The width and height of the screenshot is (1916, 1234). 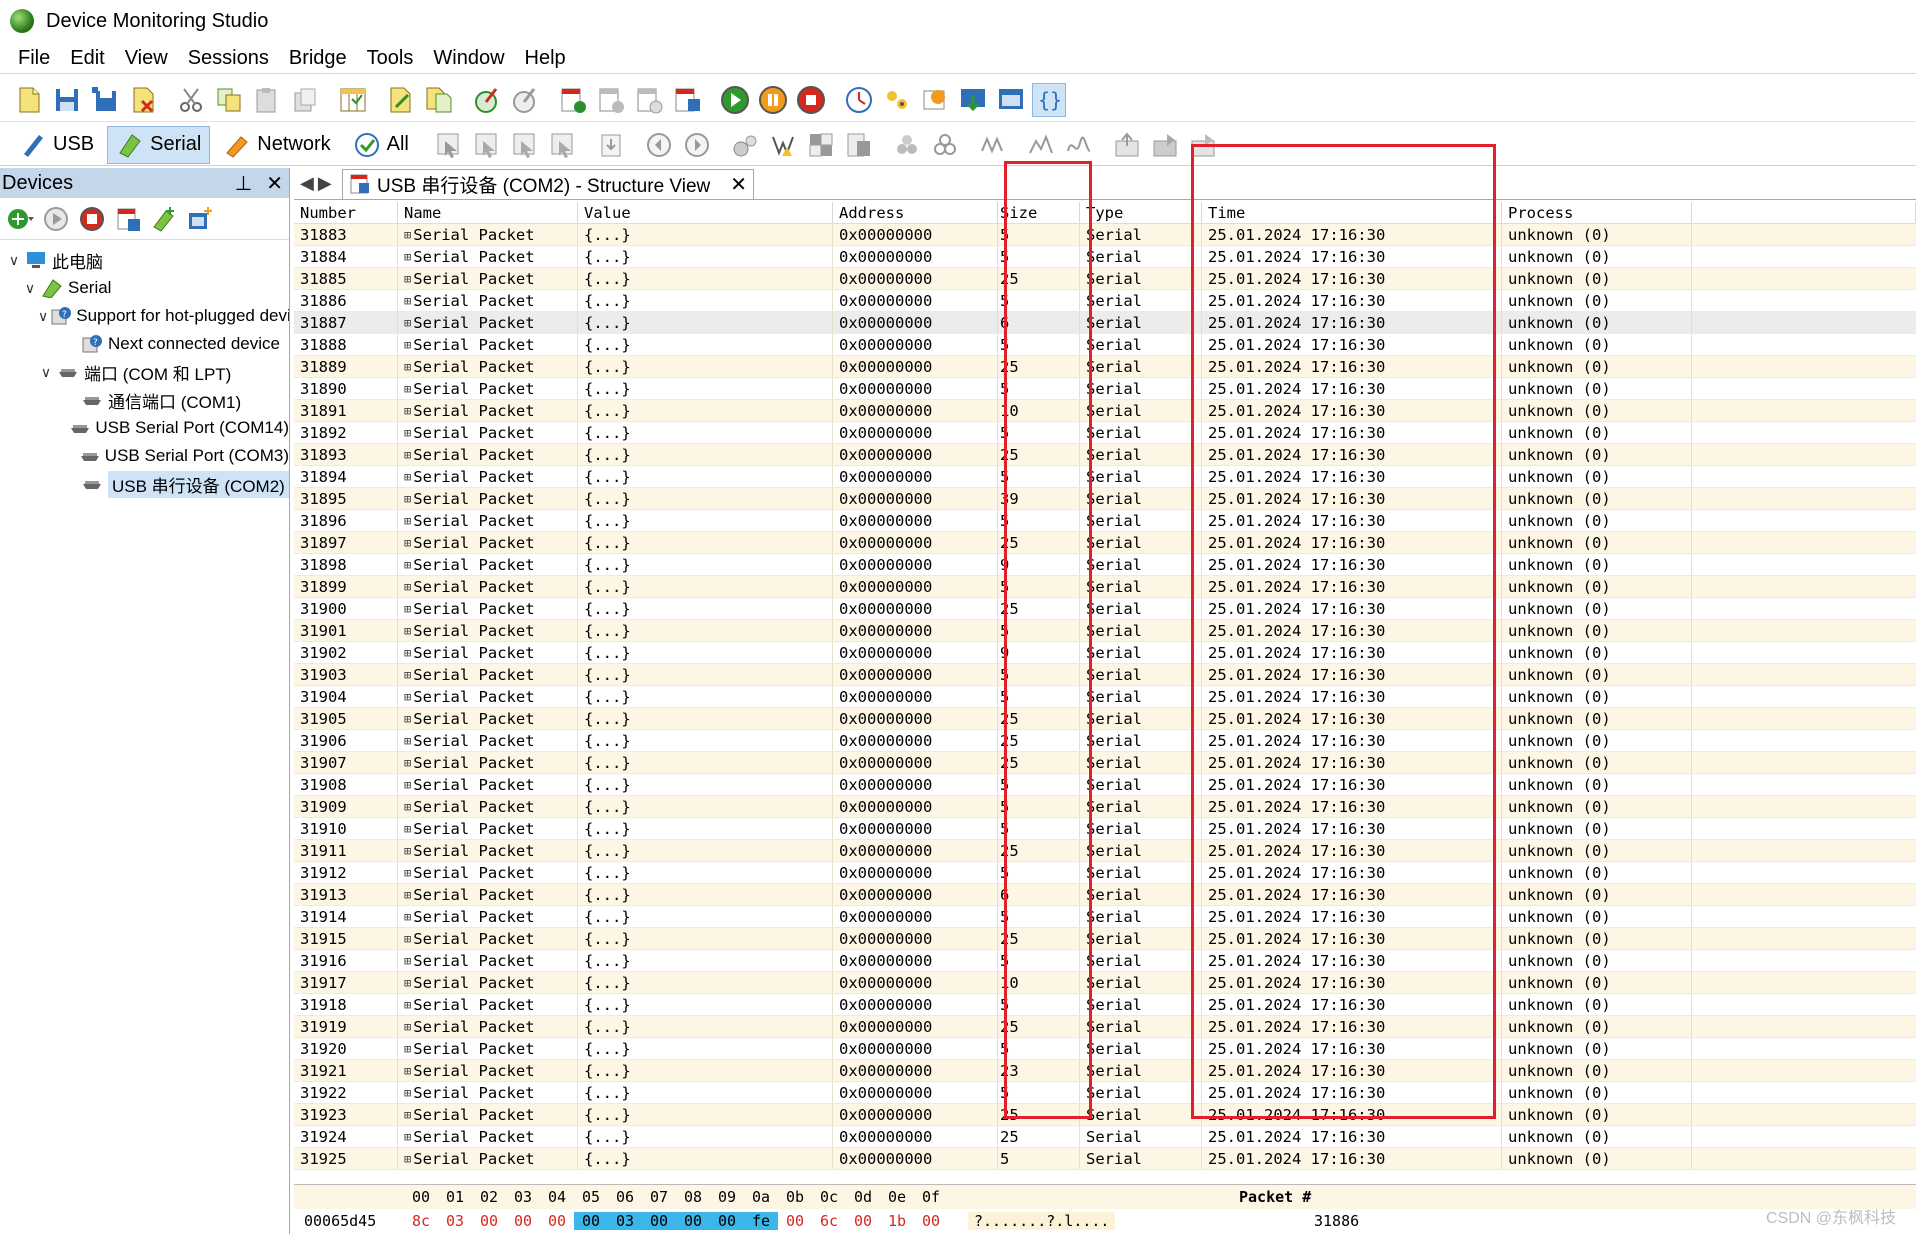 I want to click on options-icon, so click(x=935, y=100).